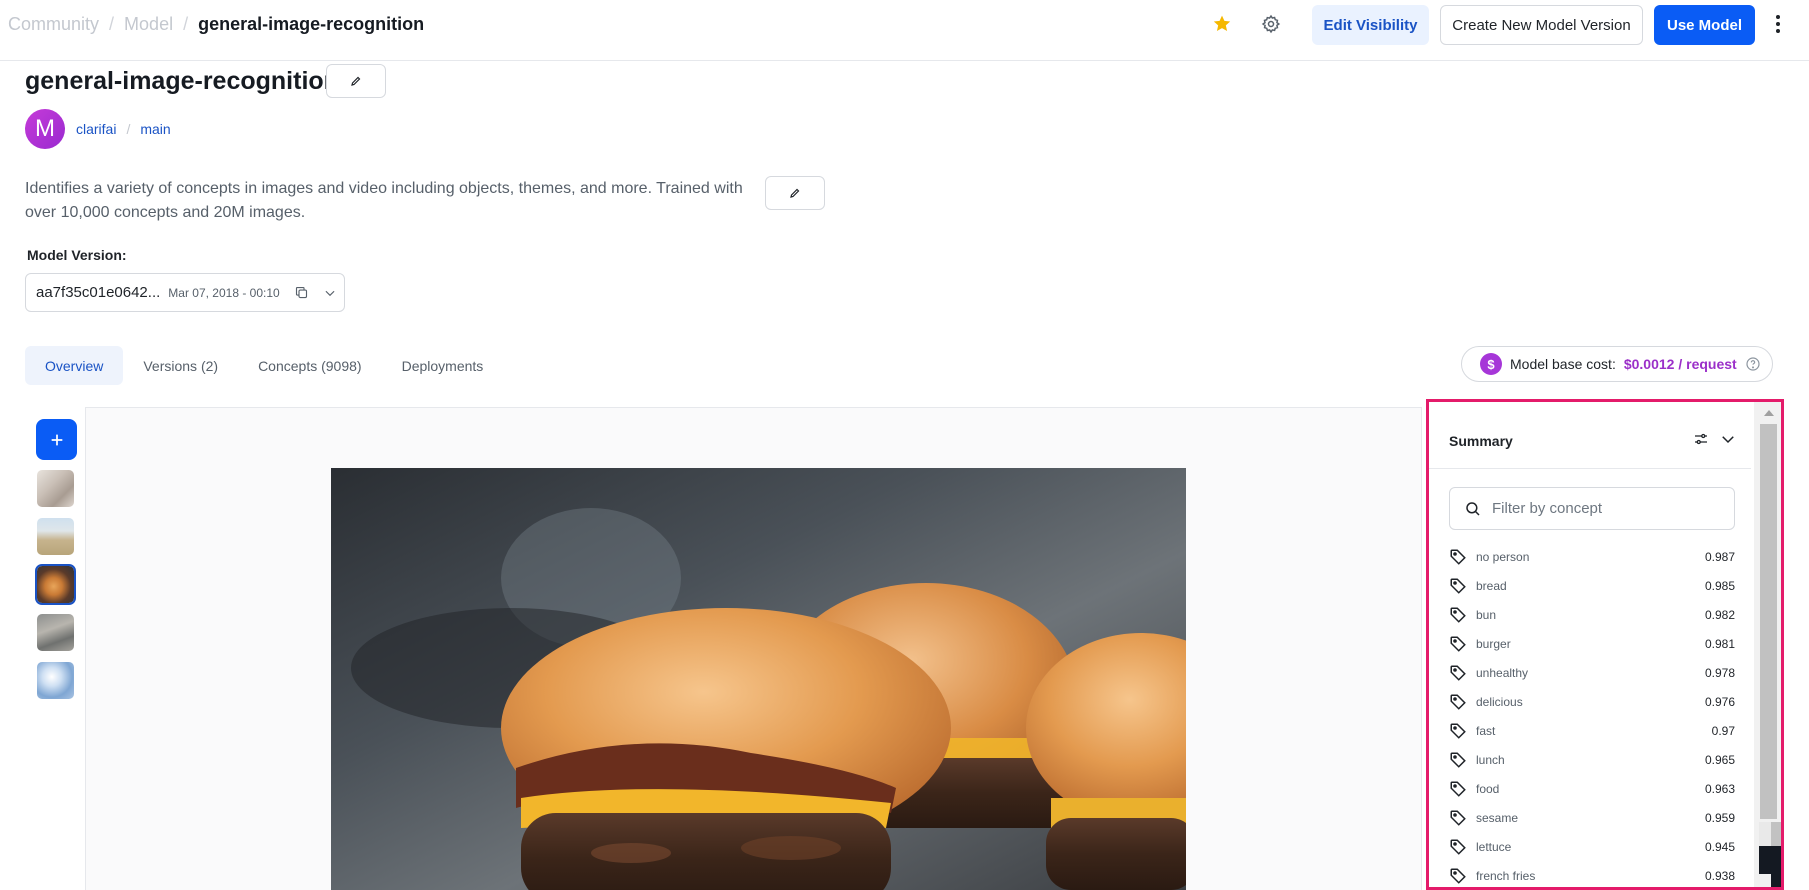 Image resolution: width=1809 pixels, height=890 pixels. I want to click on plus-icon, so click(56, 439).